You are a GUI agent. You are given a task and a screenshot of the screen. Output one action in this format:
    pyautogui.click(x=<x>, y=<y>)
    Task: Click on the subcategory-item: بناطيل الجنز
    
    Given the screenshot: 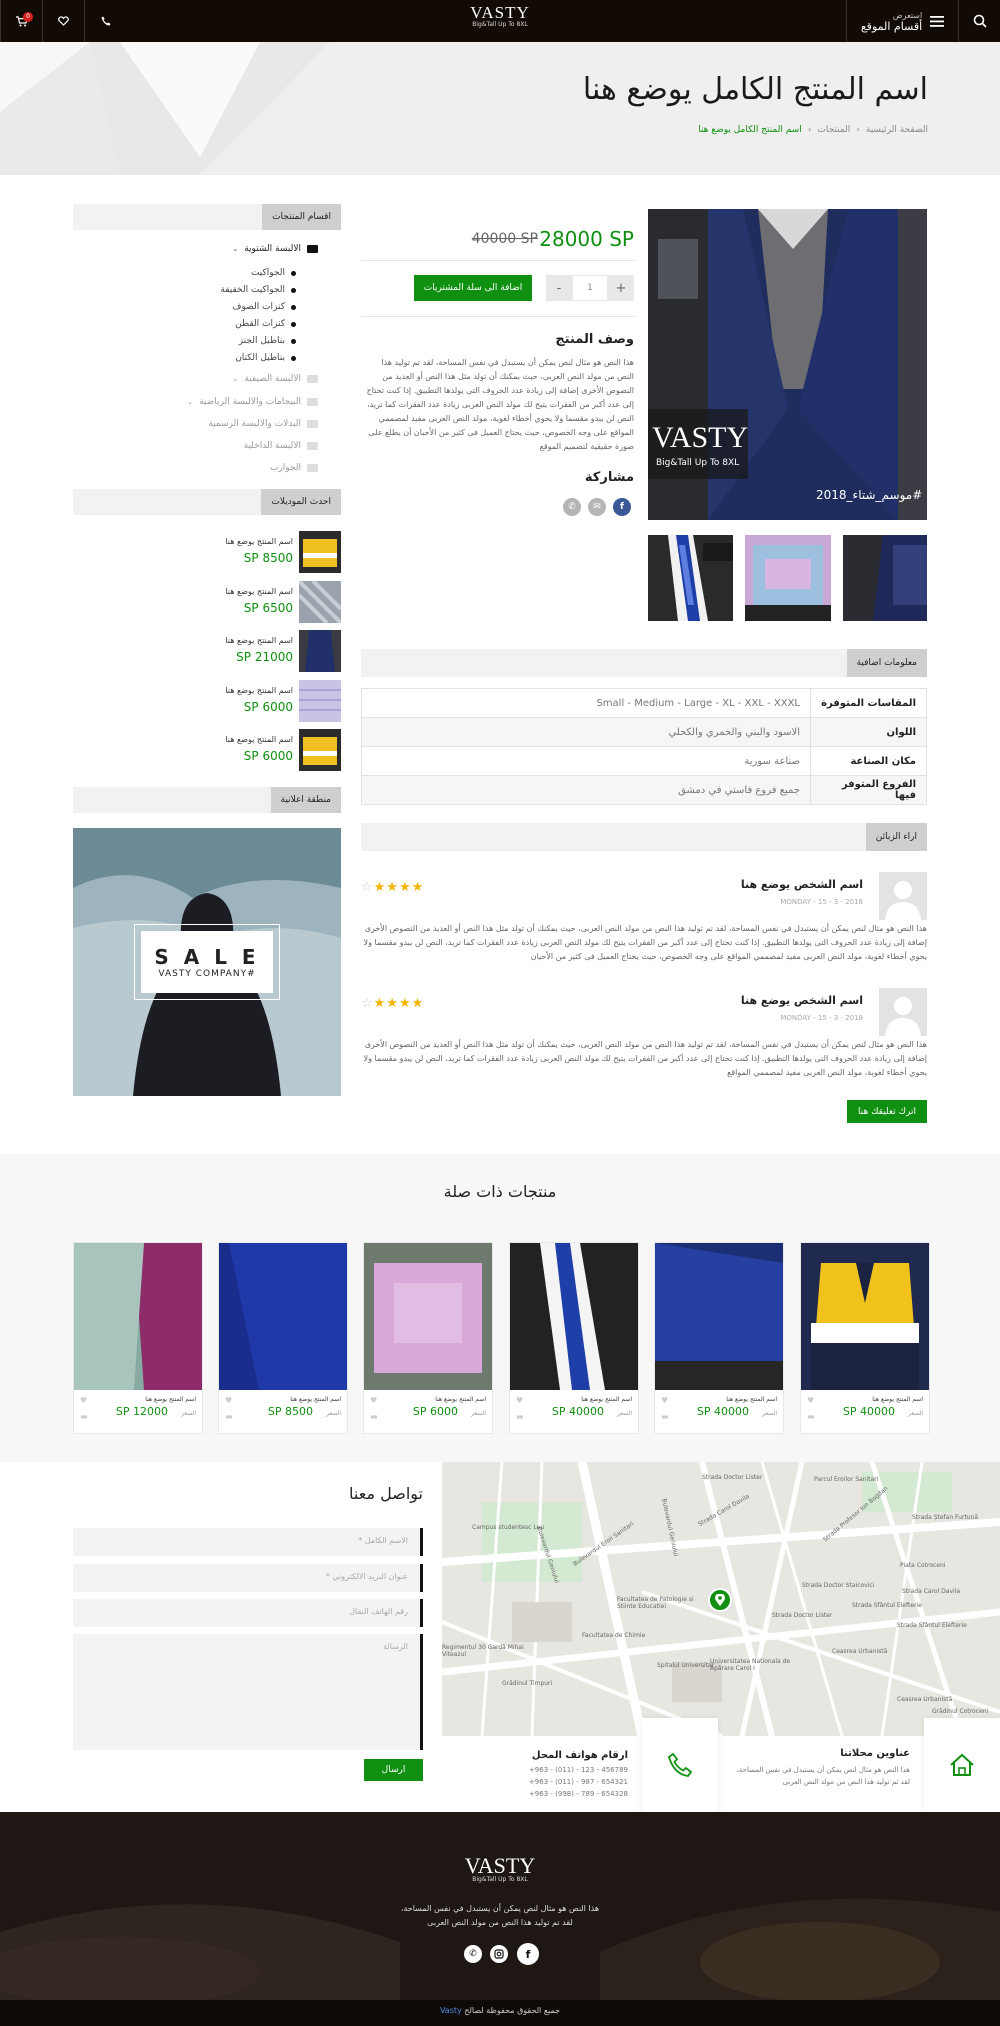 What is the action you would take?
    pyautogui.click(x=267, y=341)
    